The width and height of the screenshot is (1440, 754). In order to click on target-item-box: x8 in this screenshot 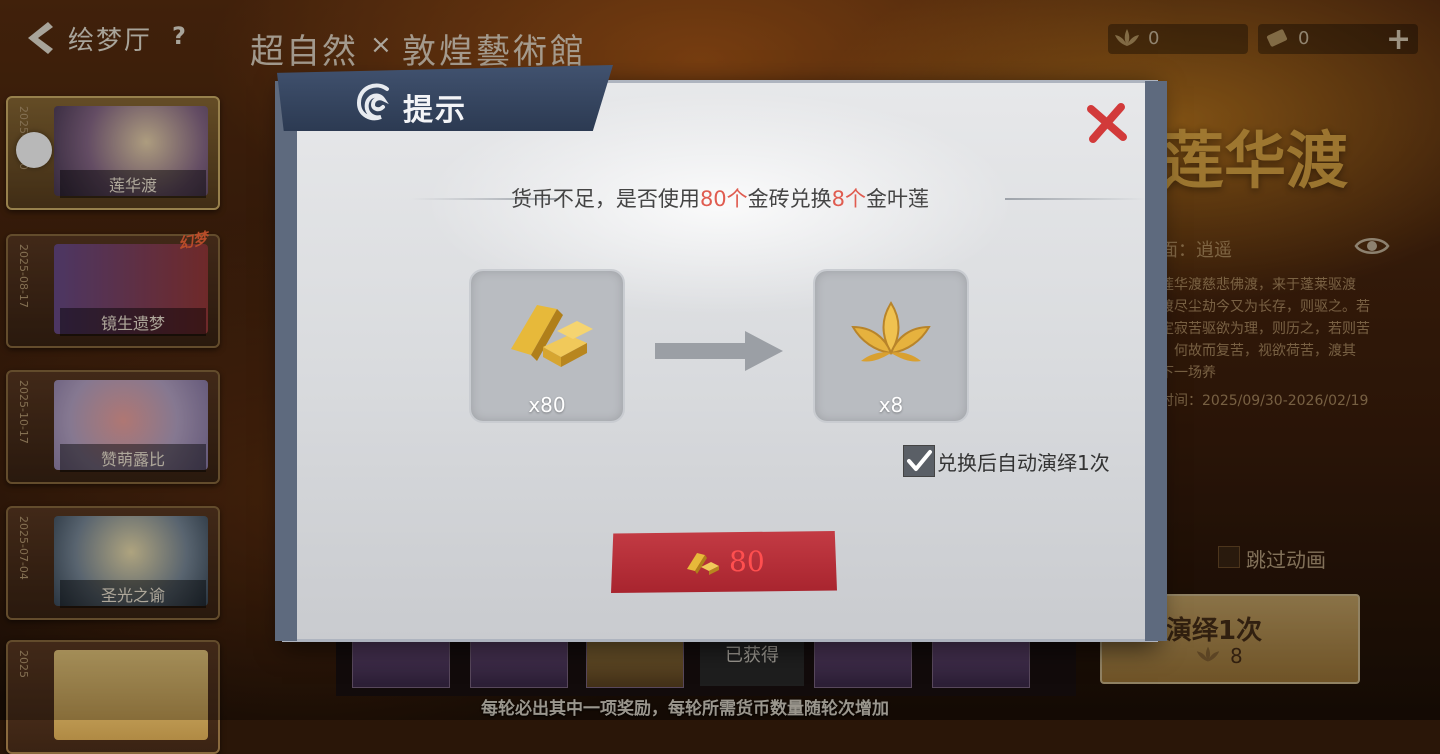, I will do `click(891, 346)`.